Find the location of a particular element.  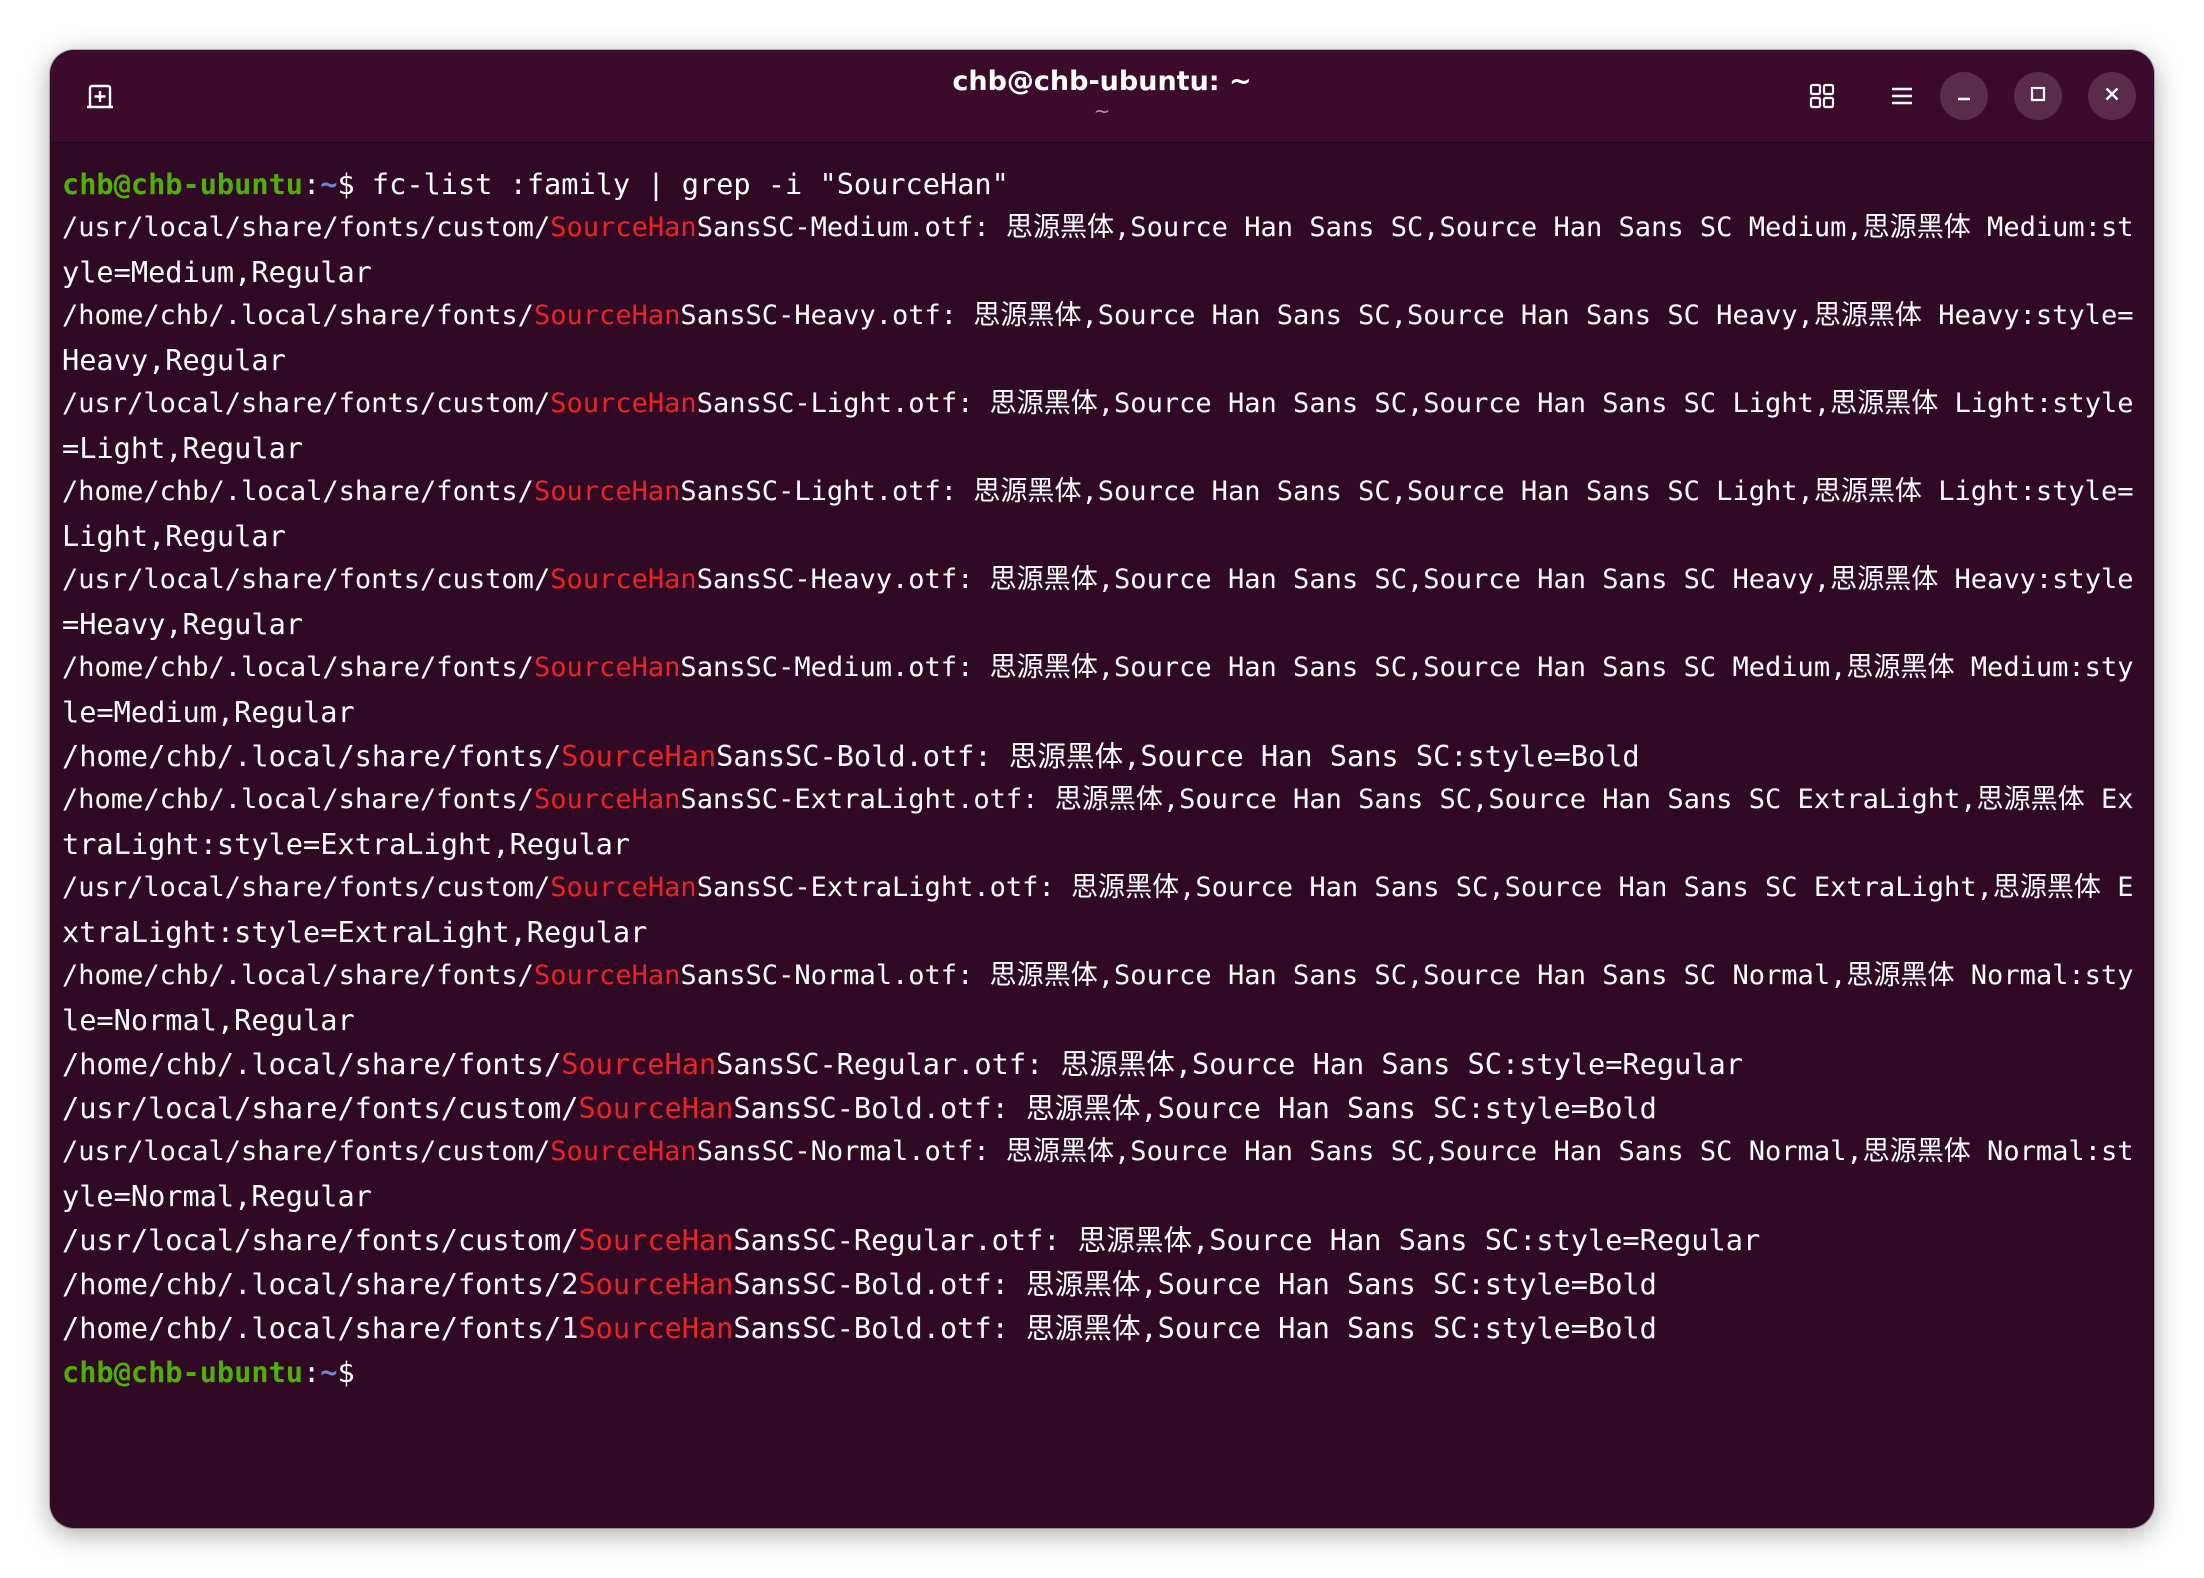

grid-view-button is located at coordinates (1822, 96).